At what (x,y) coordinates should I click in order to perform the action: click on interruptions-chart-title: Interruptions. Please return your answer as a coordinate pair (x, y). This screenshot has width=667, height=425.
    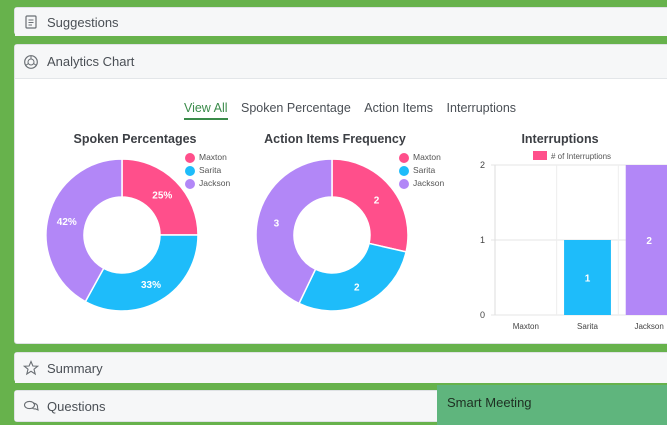
    Looking at the image, I should click on (560, 139).